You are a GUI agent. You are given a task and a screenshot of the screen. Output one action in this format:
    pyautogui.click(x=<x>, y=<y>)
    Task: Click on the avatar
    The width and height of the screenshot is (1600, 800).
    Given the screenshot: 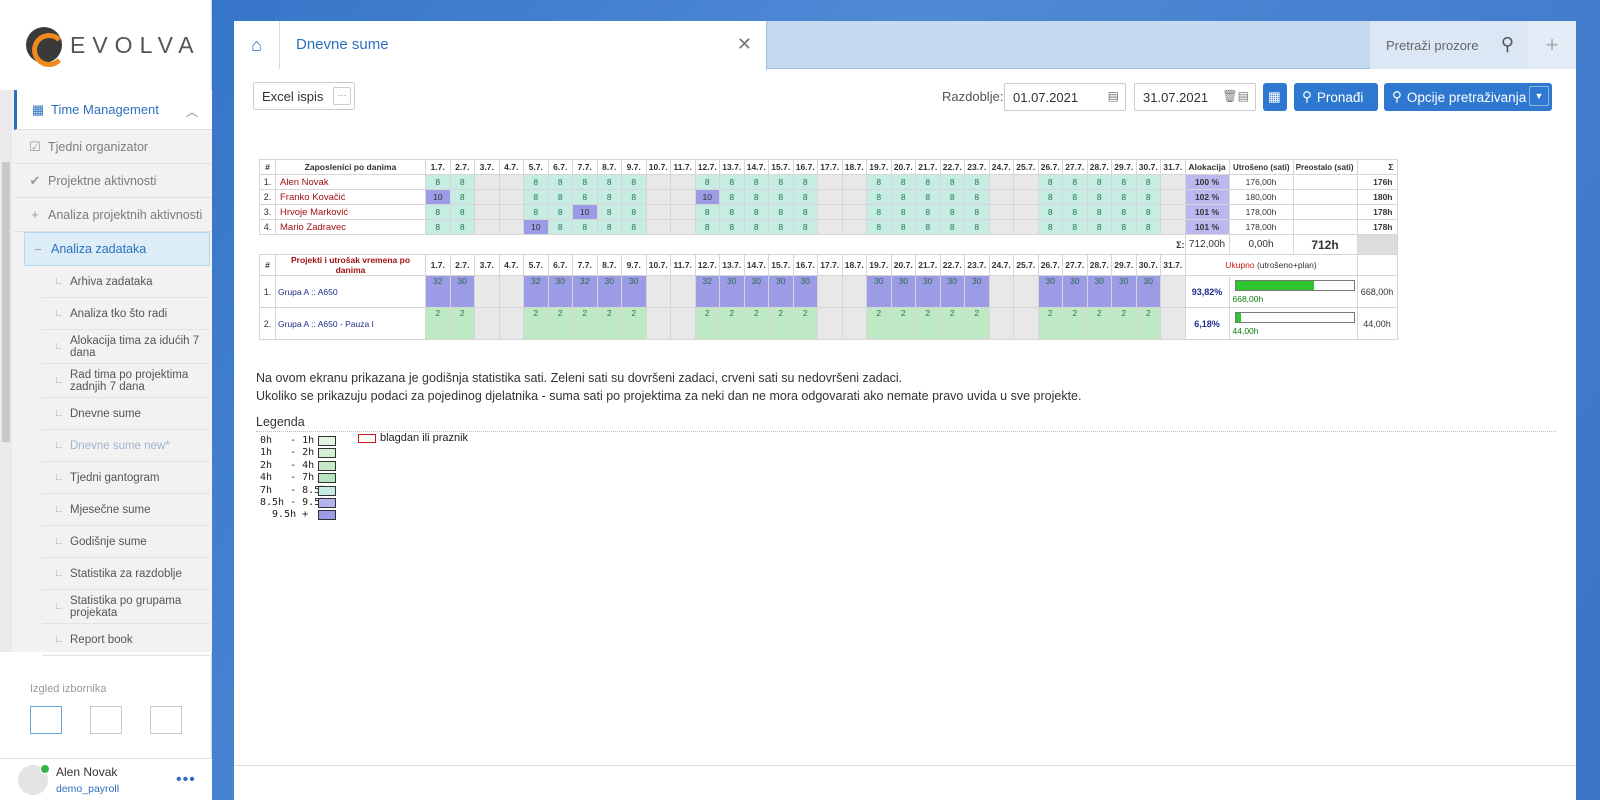 What is the action you would take?
    pyautogui.click(x=34, y=779)
    